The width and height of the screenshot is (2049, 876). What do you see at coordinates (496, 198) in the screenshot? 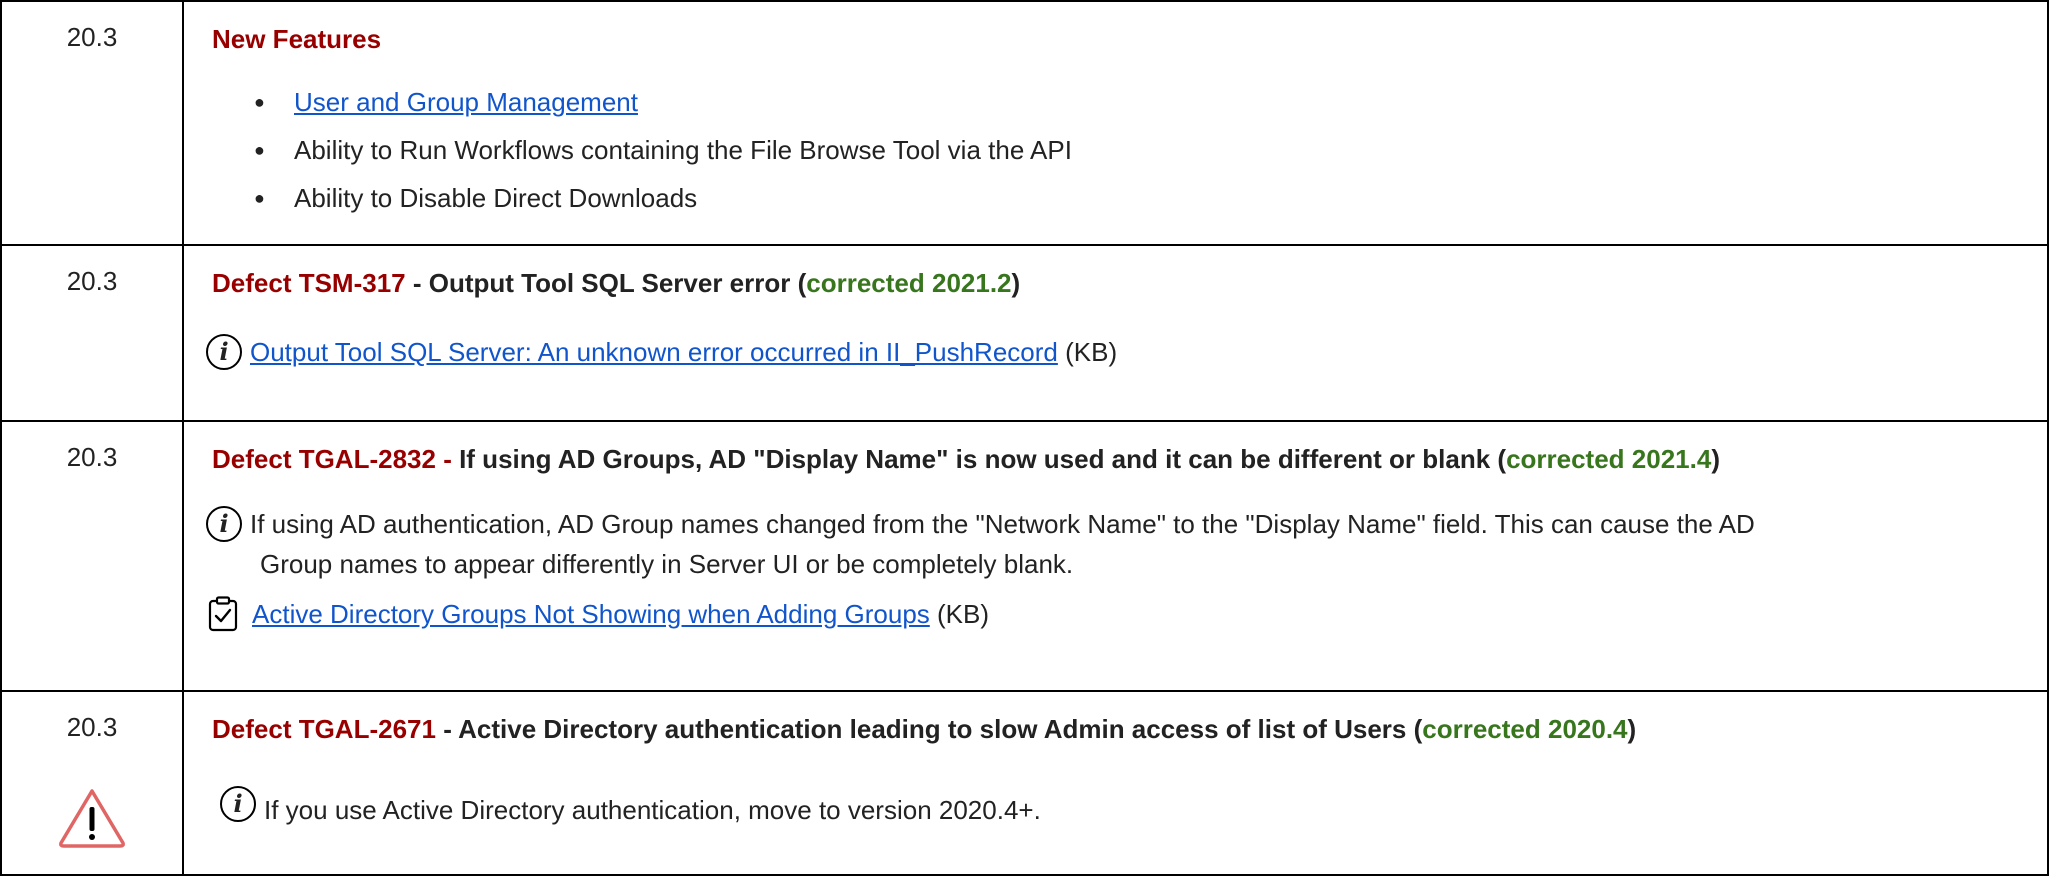
I see `feature-text: Ability to Disable Direct Downloads` at bounding box center [496, 198].